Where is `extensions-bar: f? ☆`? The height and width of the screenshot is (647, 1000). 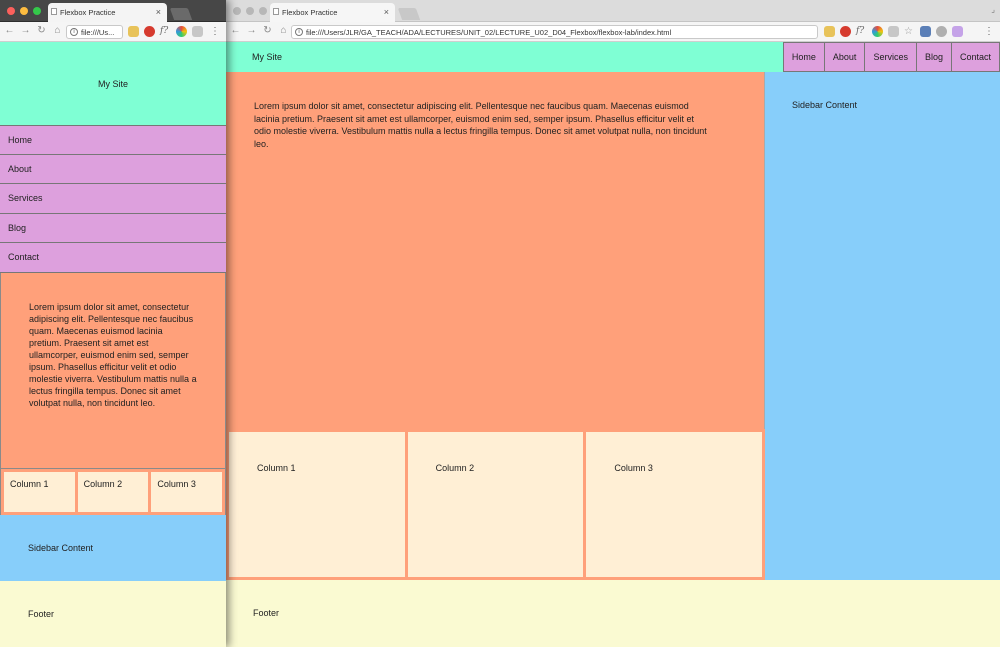 extensions-bar: f? ☆ is located at coordinates (893, 31).